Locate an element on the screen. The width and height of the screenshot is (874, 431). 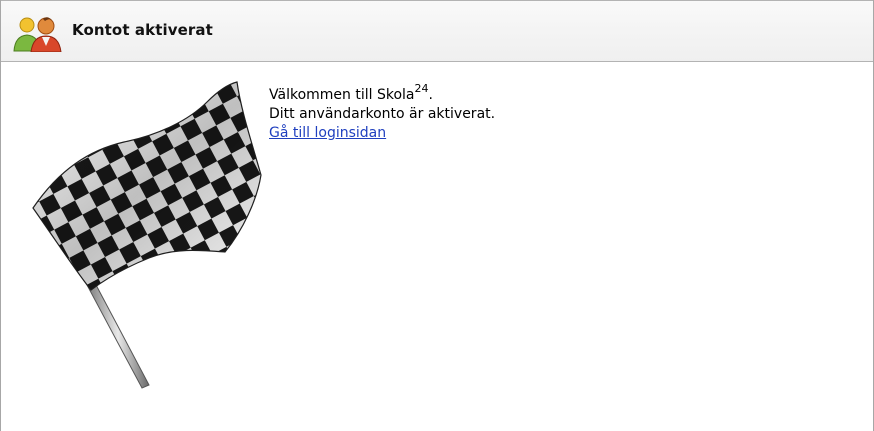
welcome-text: Välkommen till Skola is located at coordinates (342, 95).